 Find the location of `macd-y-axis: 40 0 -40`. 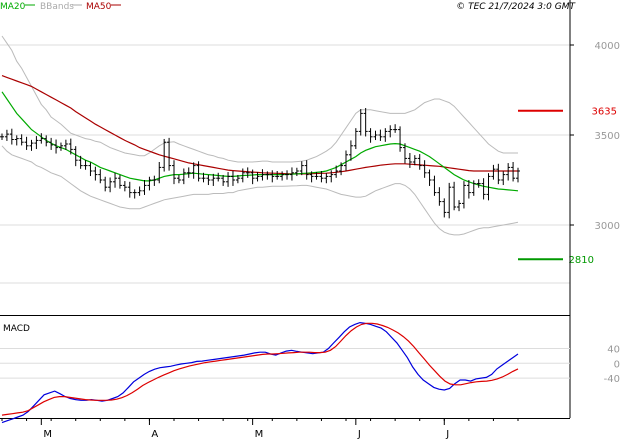

macd-y-axis: 40 0 -40 is located at coordinates (612, 364).